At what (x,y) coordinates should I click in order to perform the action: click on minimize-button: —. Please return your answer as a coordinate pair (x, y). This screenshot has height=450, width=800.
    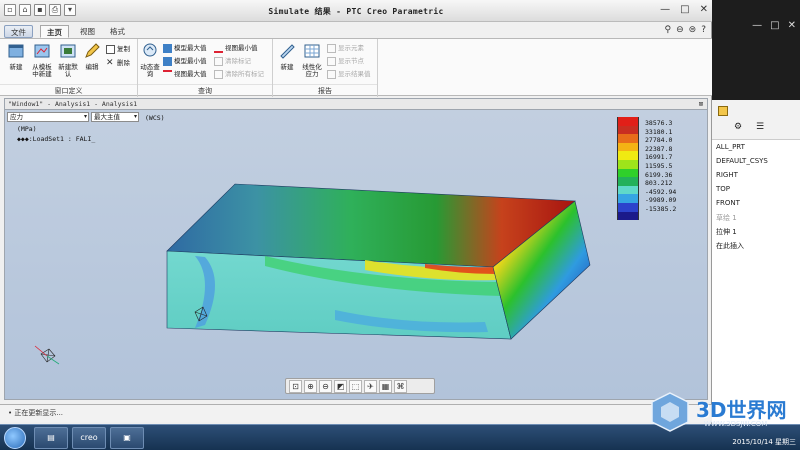
    Looking at the image, I should click on (665, 9).